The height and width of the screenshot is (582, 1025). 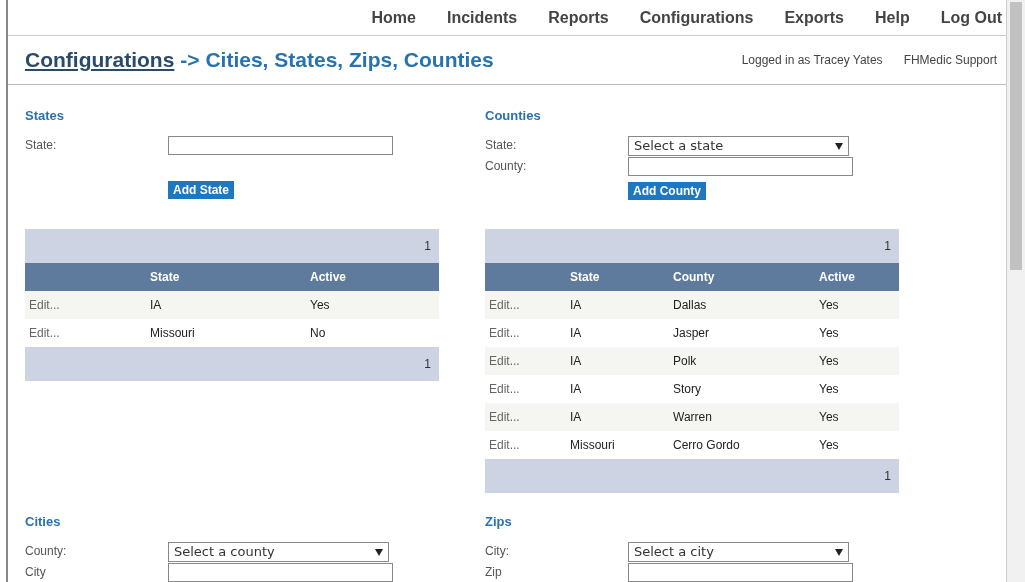 I want to click on section-title: Counties, so click(x=513, y=116).